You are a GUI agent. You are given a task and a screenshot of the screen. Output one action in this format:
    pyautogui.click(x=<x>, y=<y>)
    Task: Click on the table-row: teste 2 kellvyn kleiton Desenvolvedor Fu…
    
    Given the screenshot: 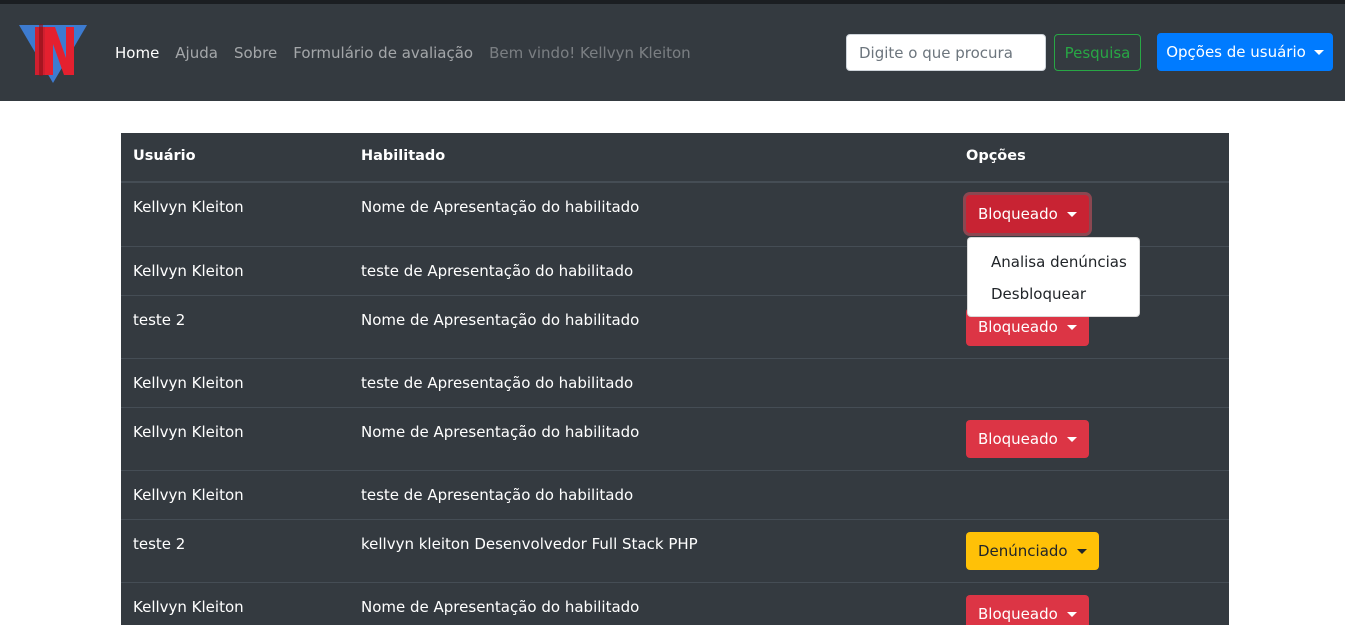 What is the action you would take?
    pyautogui.click(x=675, y=550)
    